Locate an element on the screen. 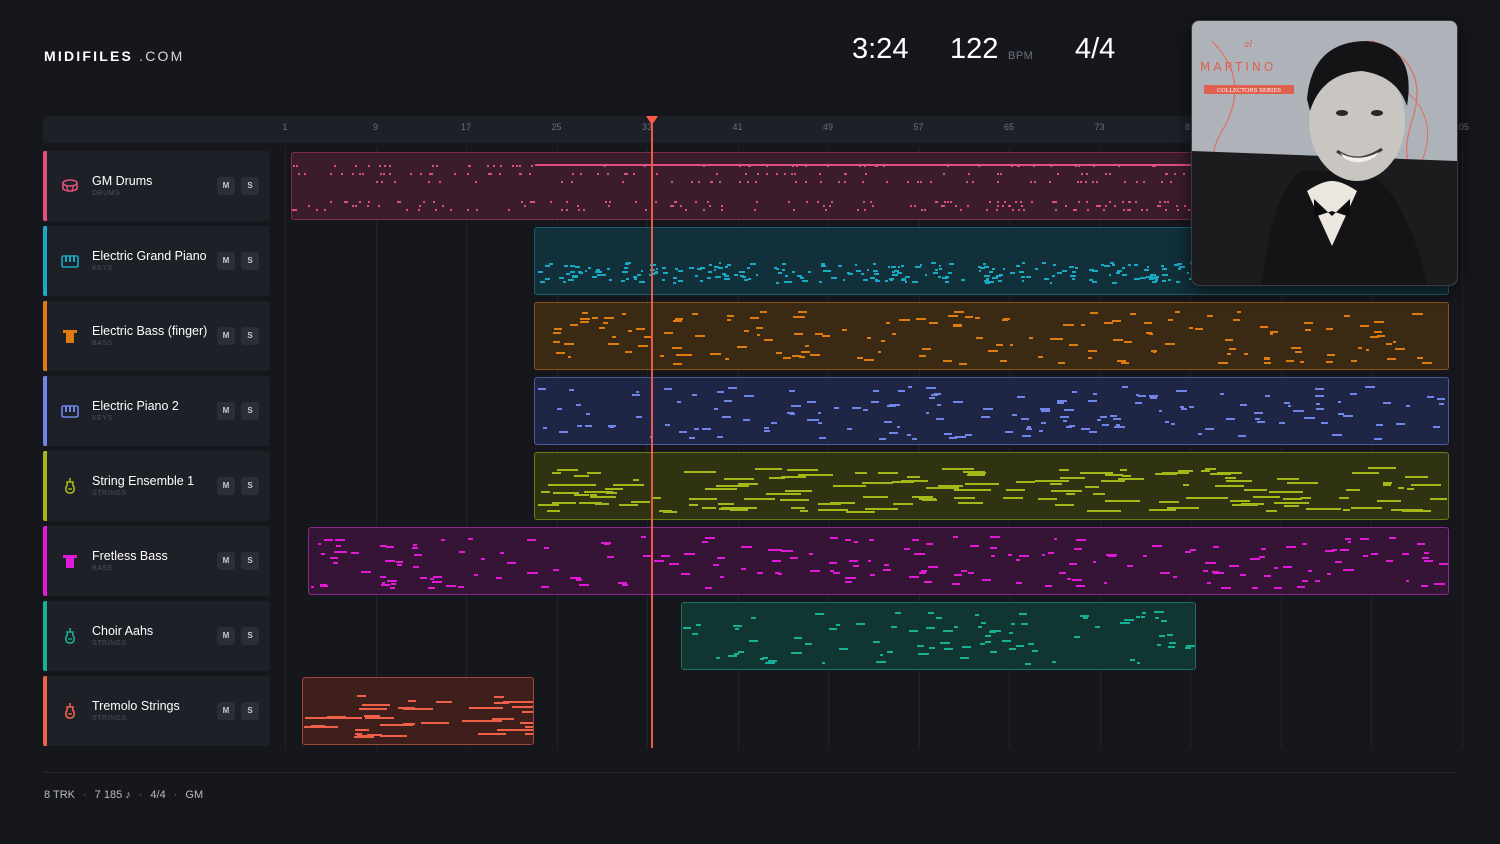  track-row: Electric Bass (finger) BASS M S is located at coordinates (156, 336).